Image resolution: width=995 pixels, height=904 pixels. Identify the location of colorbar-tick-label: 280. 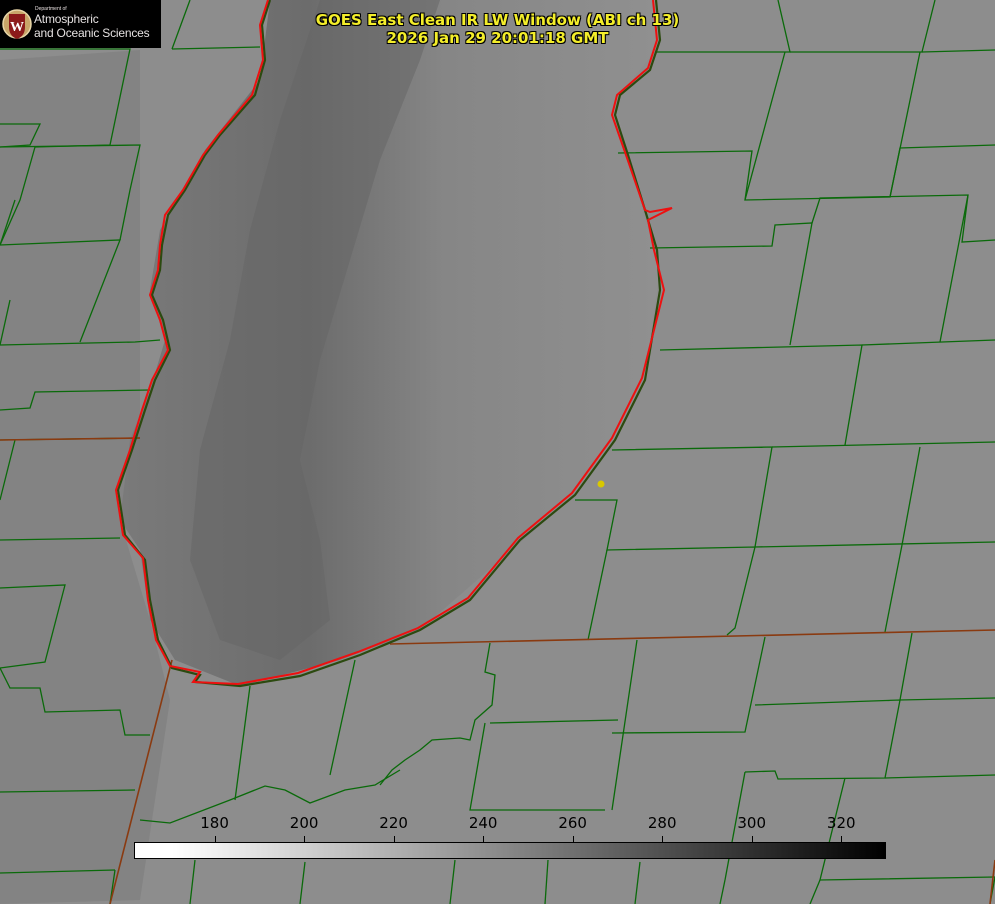
(662, 823).